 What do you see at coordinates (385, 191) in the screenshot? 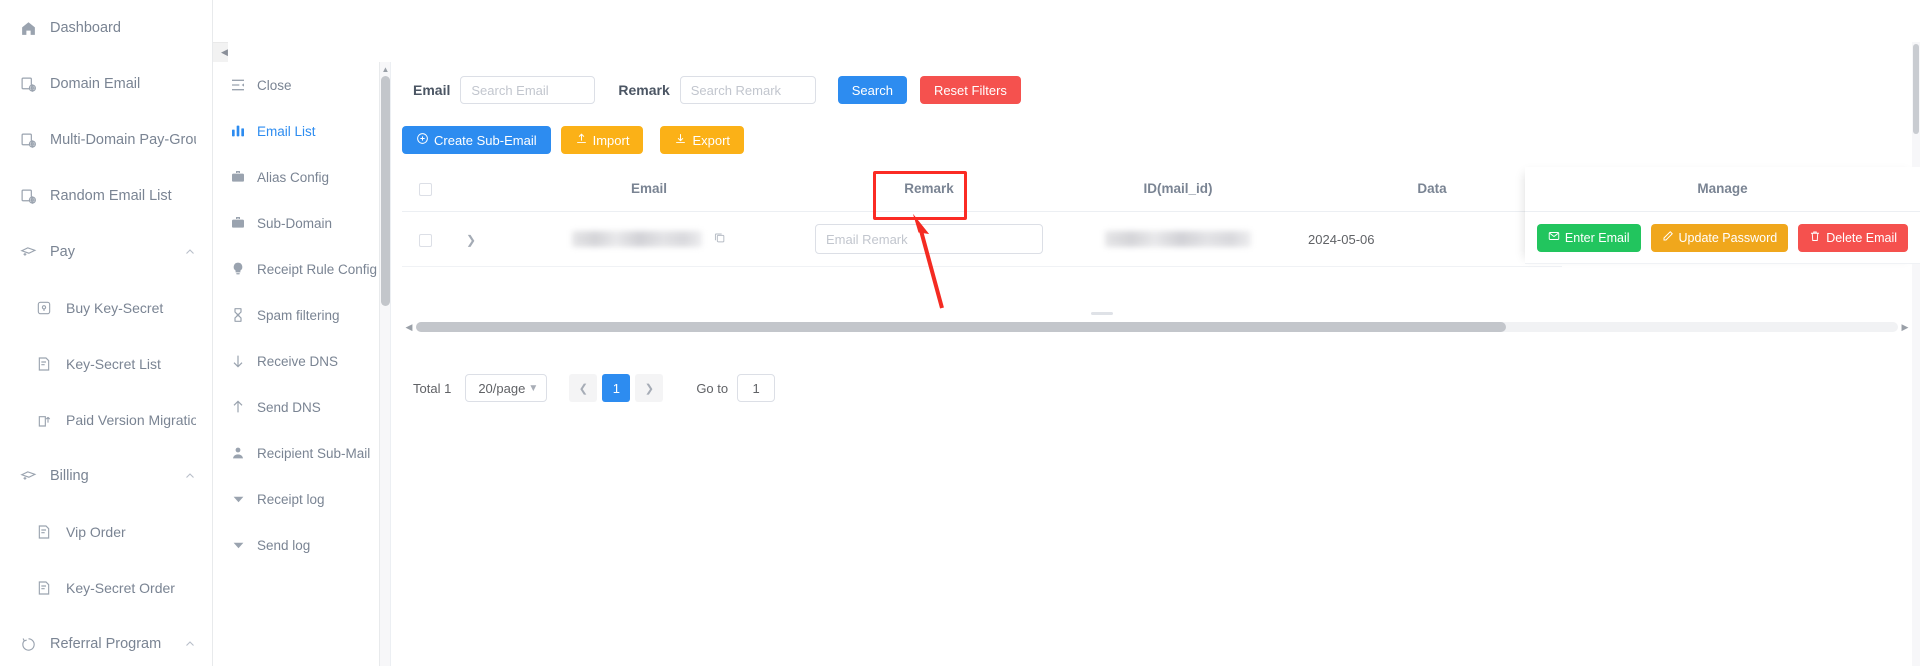
I see `scroll-thumb` at bounding box center [385, 191].